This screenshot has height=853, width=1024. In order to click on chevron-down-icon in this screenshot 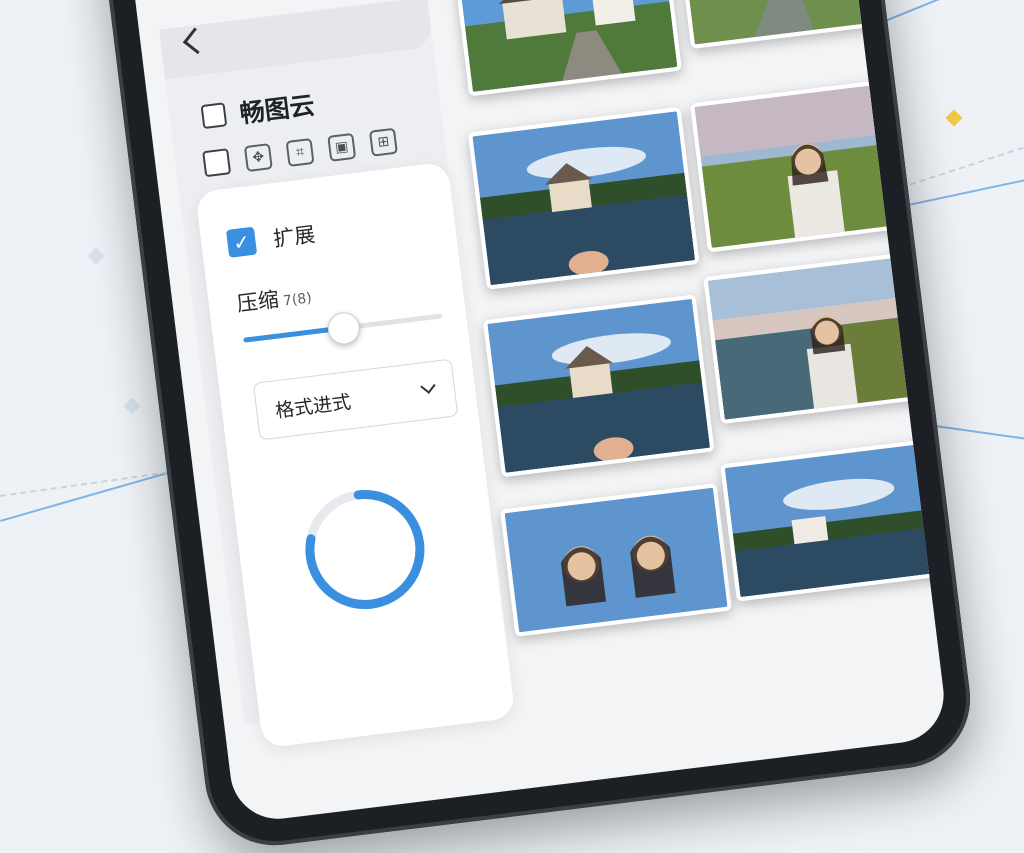, I will do `click(428, 386)`.